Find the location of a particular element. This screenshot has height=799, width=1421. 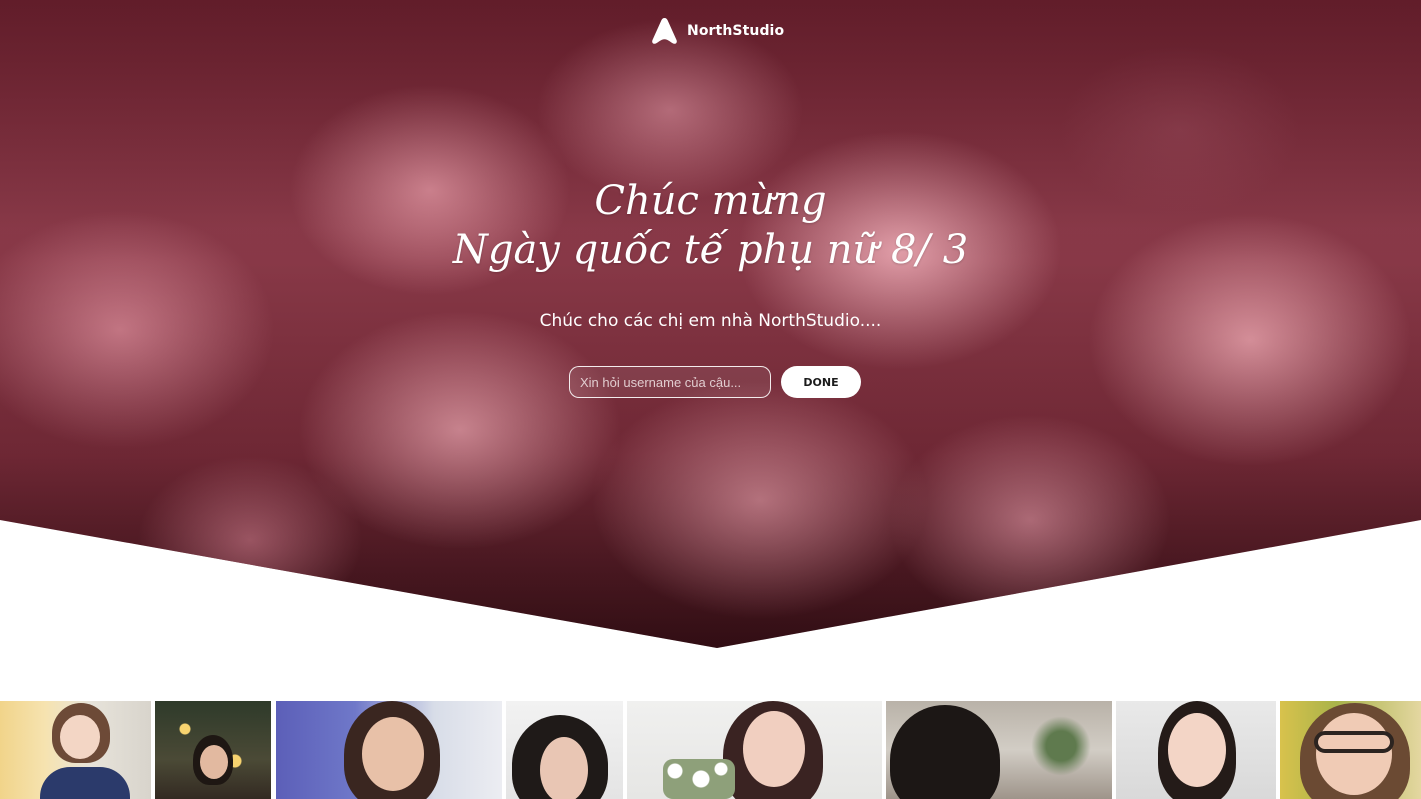

done-button: DONE is located at coordinates (821, 382).